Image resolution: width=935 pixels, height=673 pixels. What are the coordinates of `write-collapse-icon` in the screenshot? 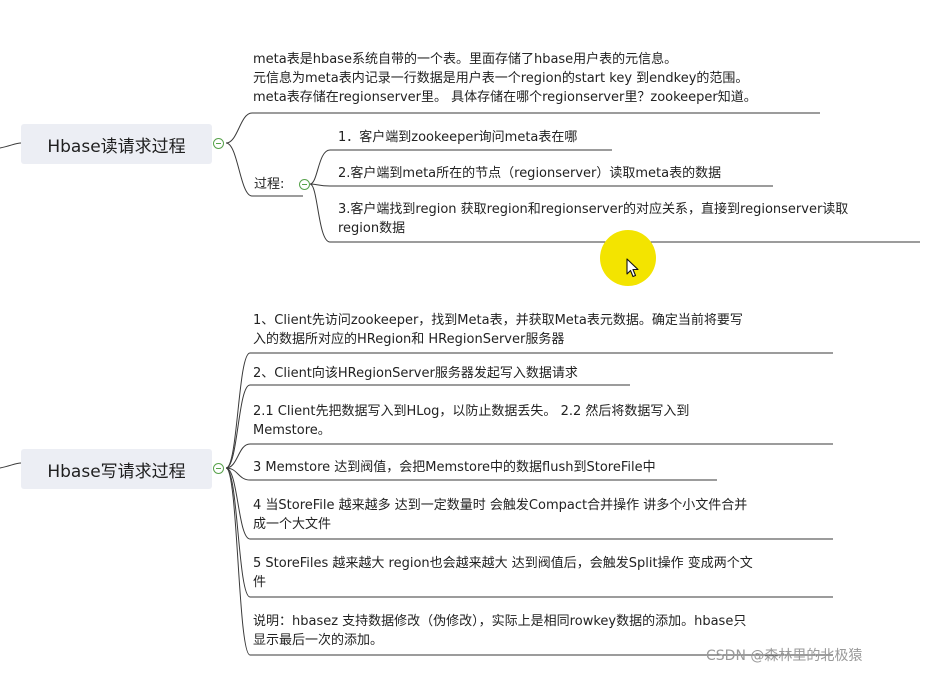 It's located at (218, 468).